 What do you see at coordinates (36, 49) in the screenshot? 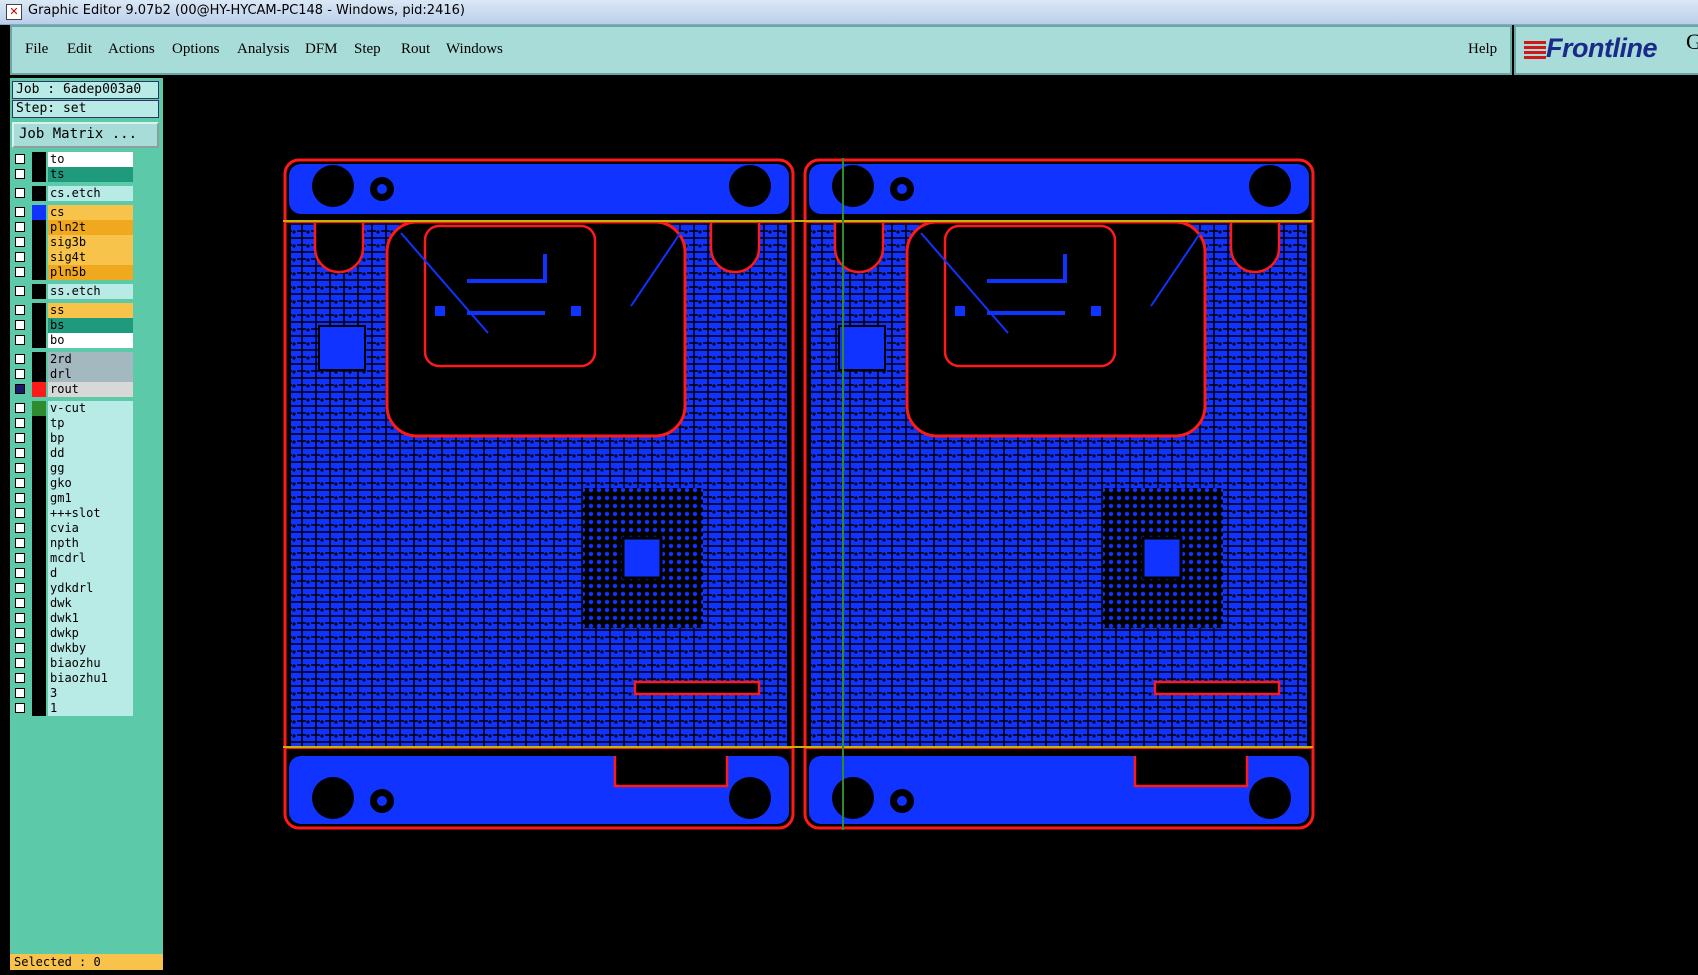
I see `menu-file: File` at bounding box center [36, 49].